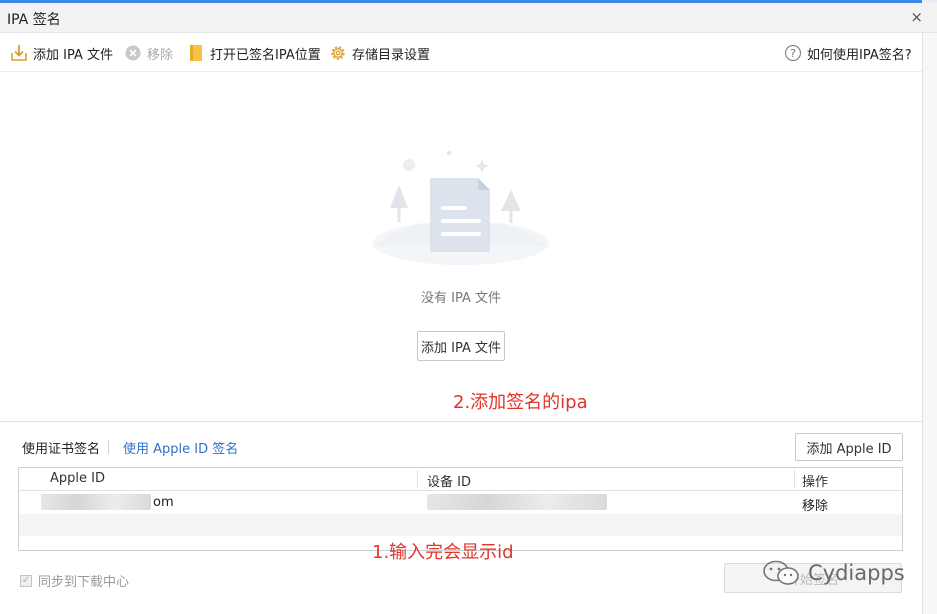 This screenshot has height=614, width=937. Describe the element at coordinates (781, 572) in the screenshot. I see `wechat-logo-icon` at that location.